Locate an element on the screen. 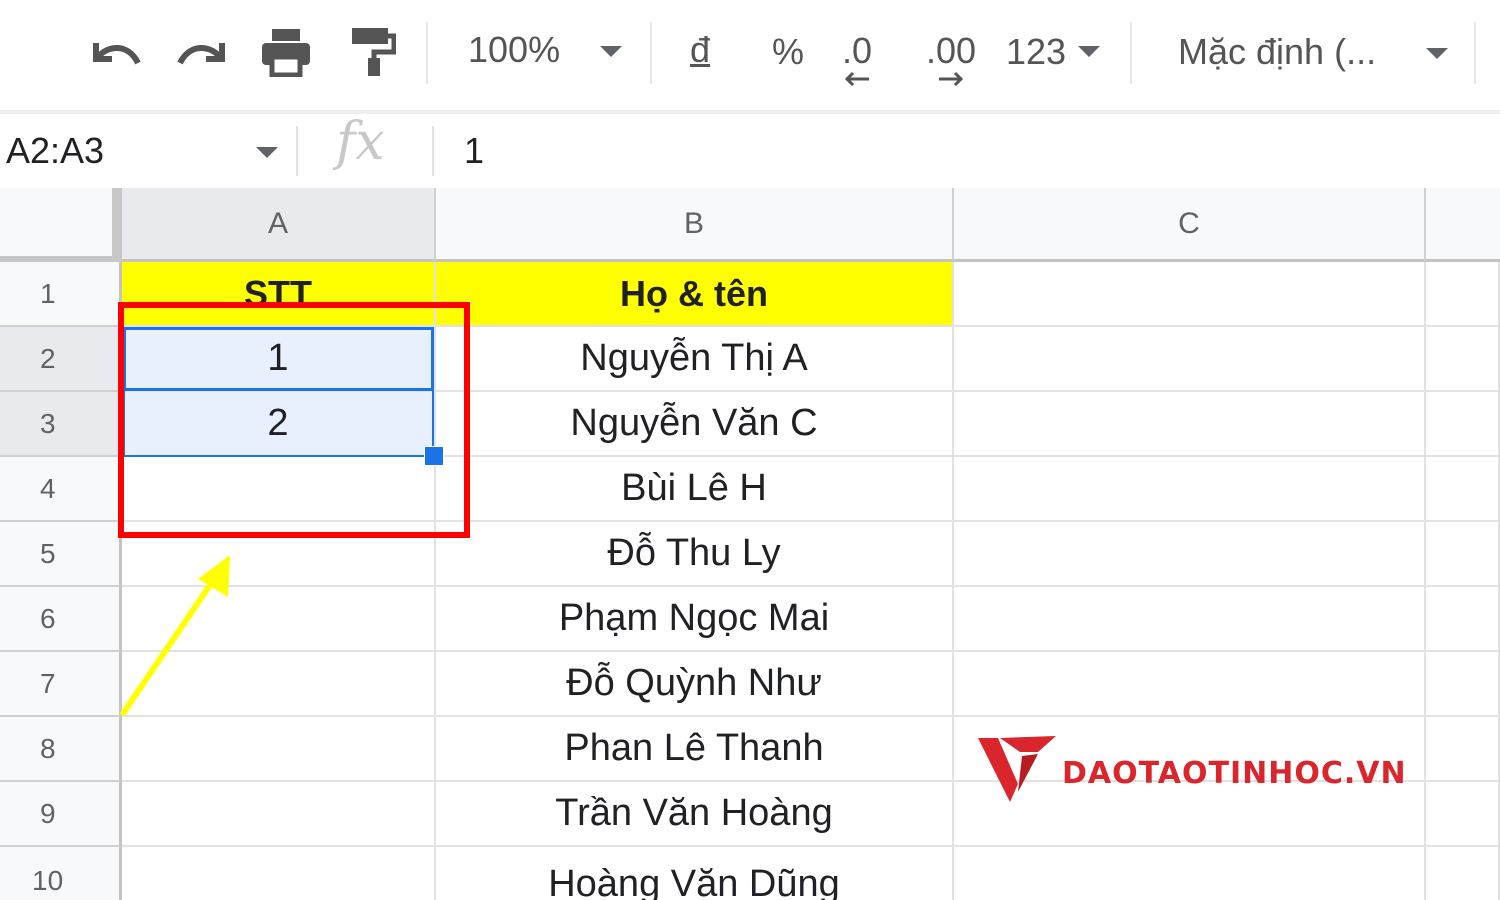  cell-c10 is located at coordinates (1190, 873).